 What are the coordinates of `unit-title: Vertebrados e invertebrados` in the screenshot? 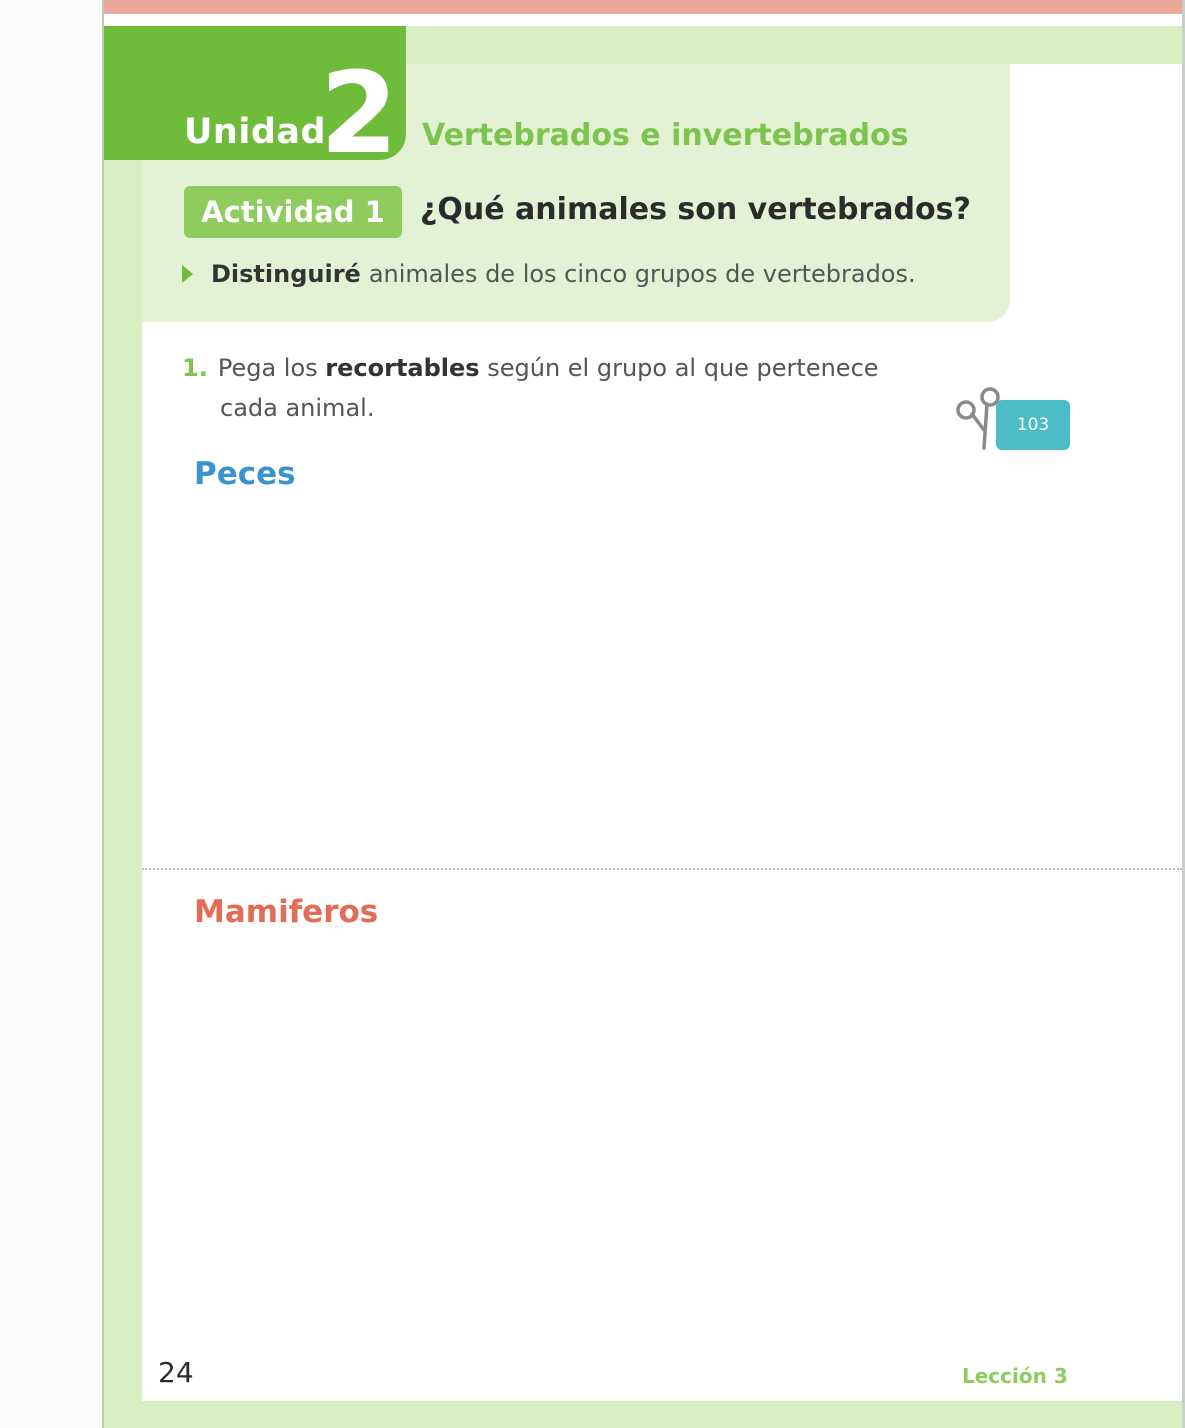 It's located at (665, 135).